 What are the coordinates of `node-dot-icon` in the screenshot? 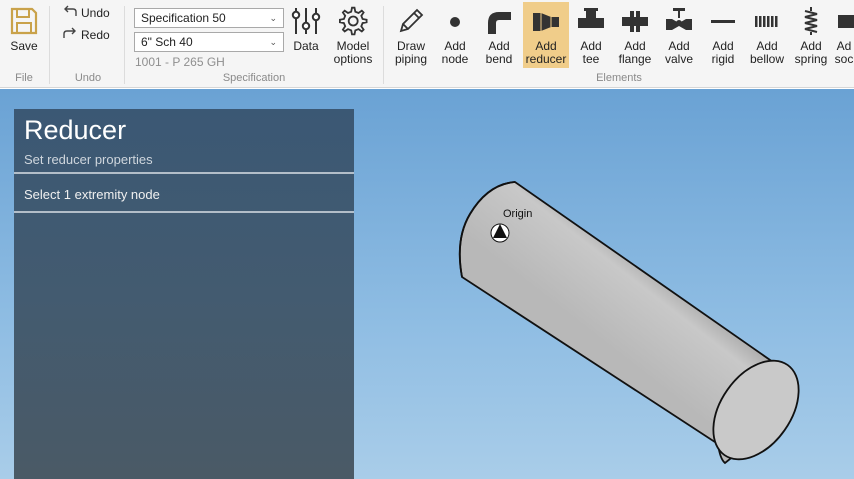 It's located at (455, 21).